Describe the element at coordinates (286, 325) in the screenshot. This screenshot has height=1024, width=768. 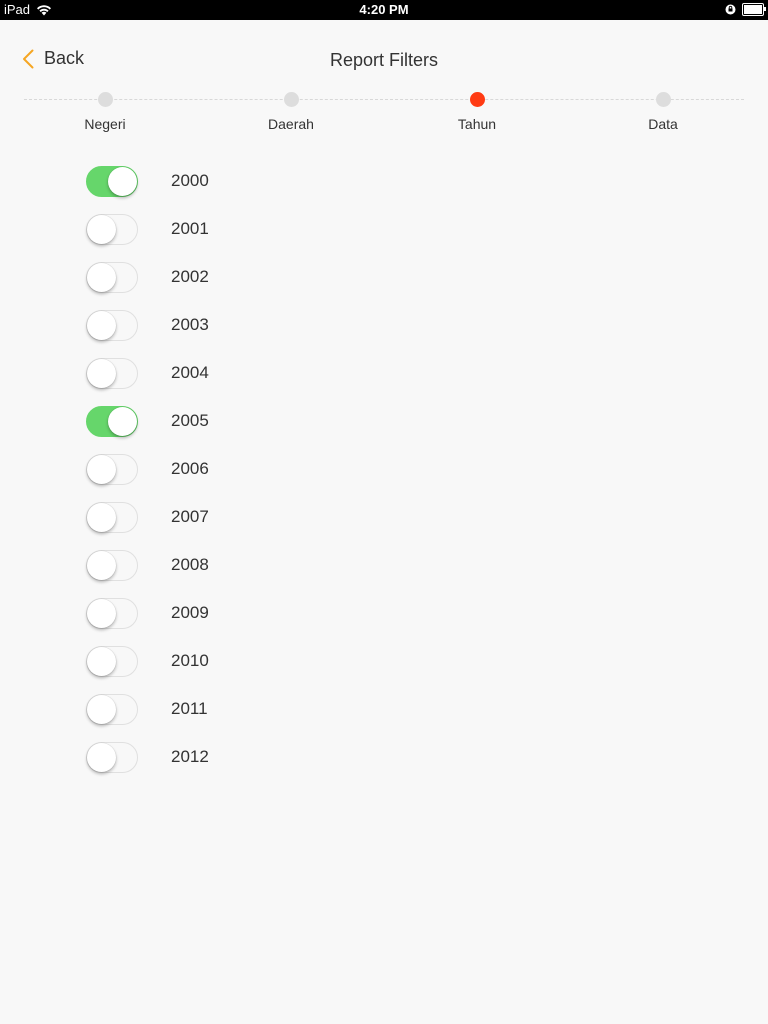
I see `year-row-2003: 2003` at that location.